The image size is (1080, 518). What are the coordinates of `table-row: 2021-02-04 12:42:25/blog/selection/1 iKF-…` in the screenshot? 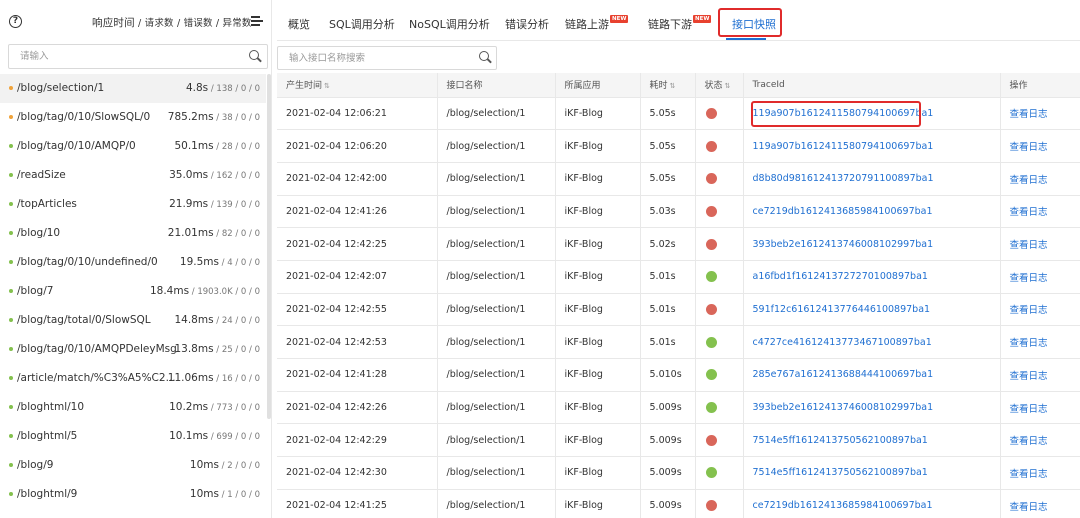 It's located at (678, 244).